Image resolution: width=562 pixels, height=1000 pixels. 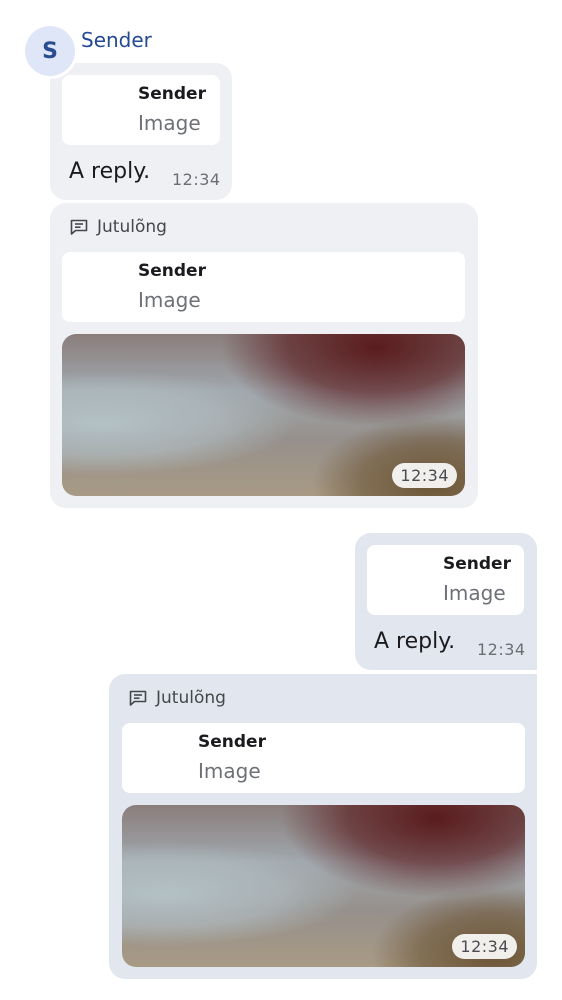 What do you see at coordinates (116, 40) in the screenshot?
I see `sender-name: Sender` at bounding box center [116, 40].